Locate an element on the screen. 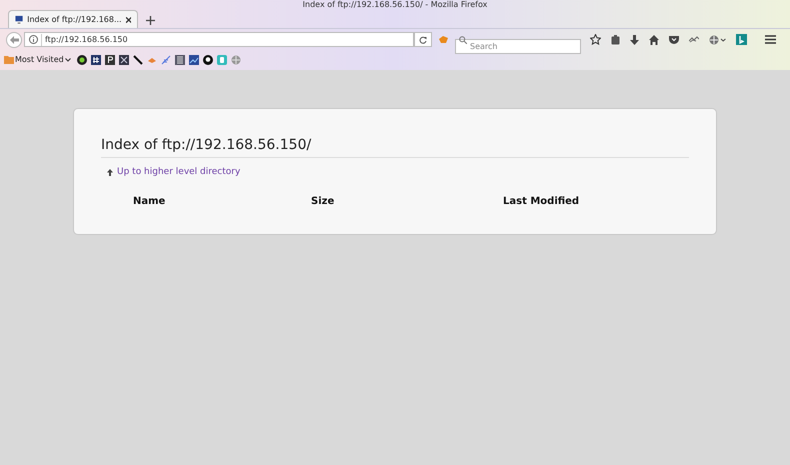 This screenshot has width=790, height=465. url-field: ftp://192.168.56.150 is located at coordinates (219, 39).